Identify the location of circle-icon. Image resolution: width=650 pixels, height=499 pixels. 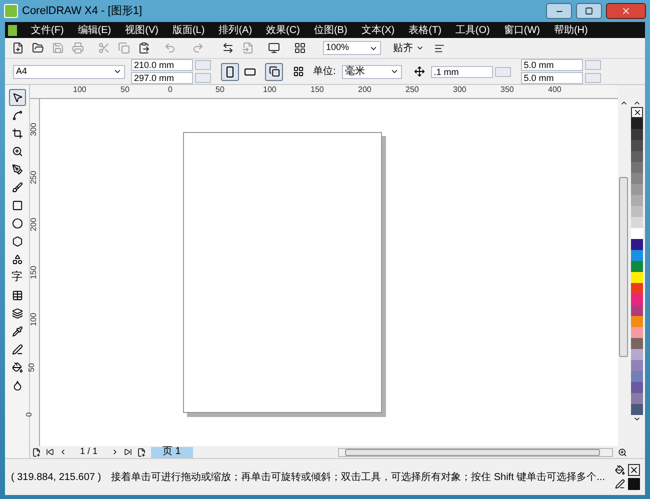
(17, 223).